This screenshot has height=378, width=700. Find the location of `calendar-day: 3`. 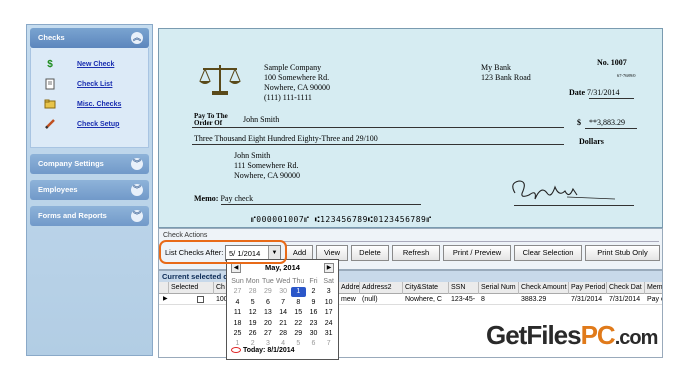

calendar-day: 3 is located at coordinates (328, 292).